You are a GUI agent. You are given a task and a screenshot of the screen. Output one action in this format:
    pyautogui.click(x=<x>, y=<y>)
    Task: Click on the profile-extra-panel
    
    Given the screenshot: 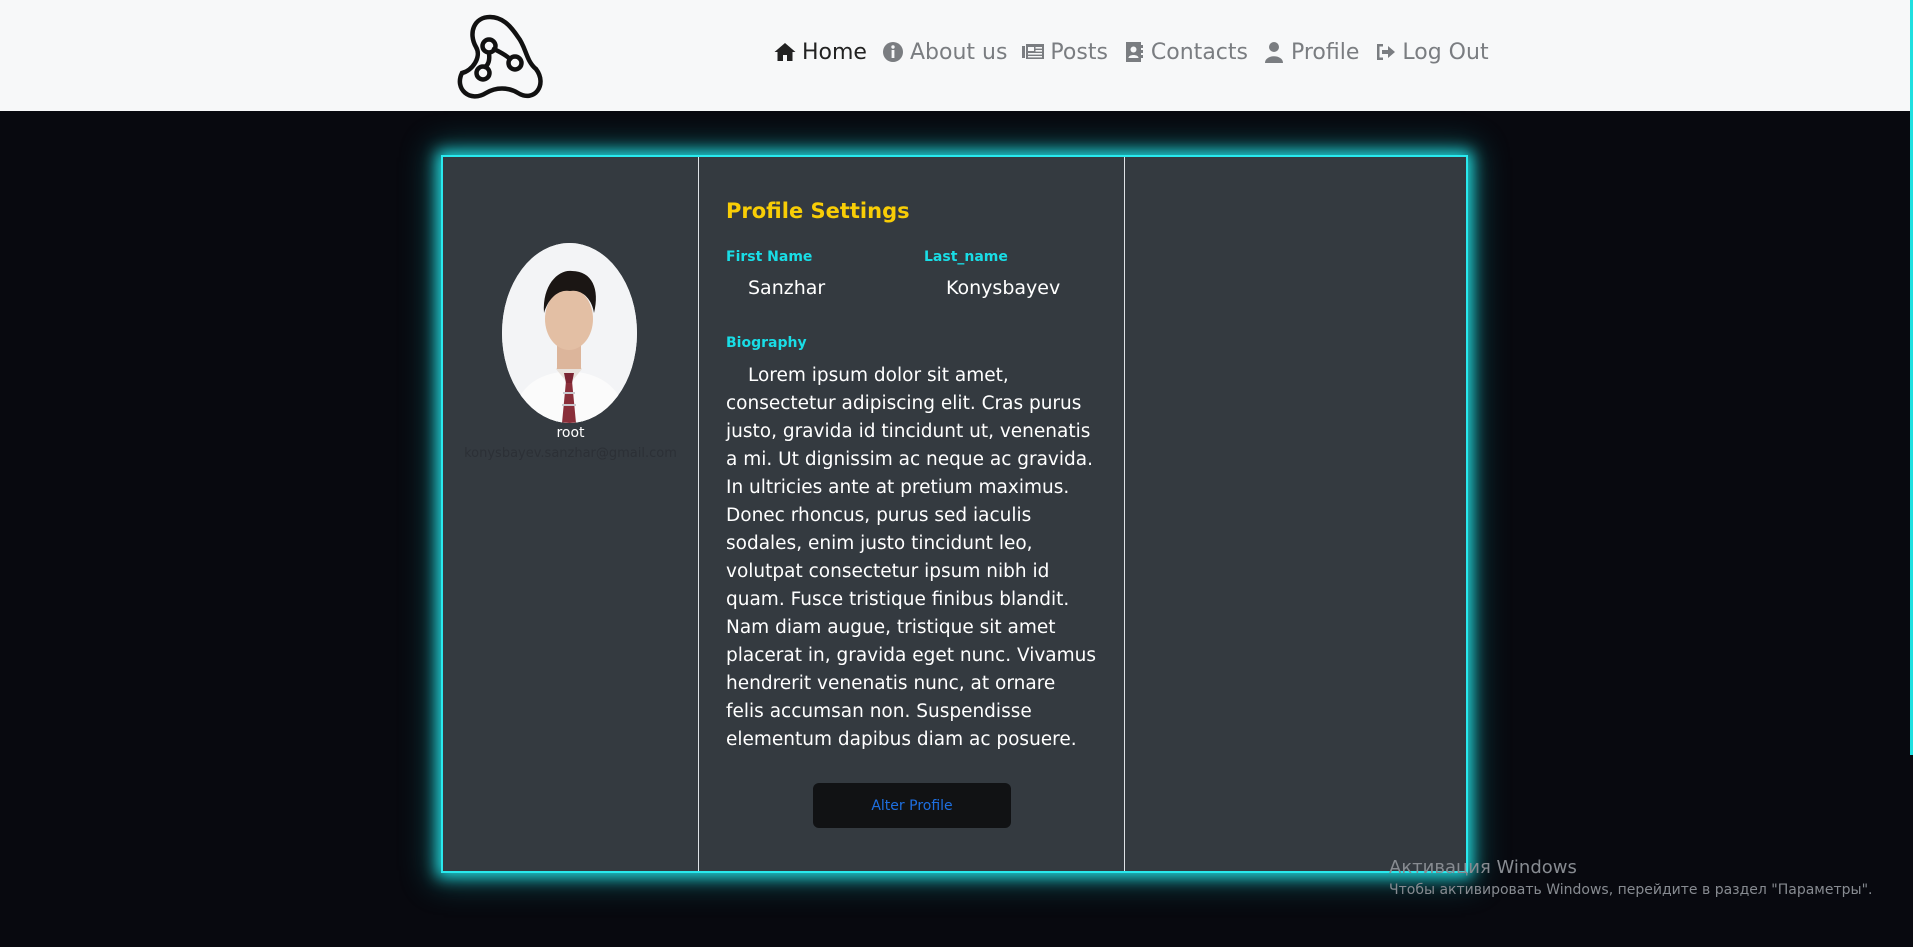 What is the action you would take?
    pyautogui.click(x=1295, y=514)
    